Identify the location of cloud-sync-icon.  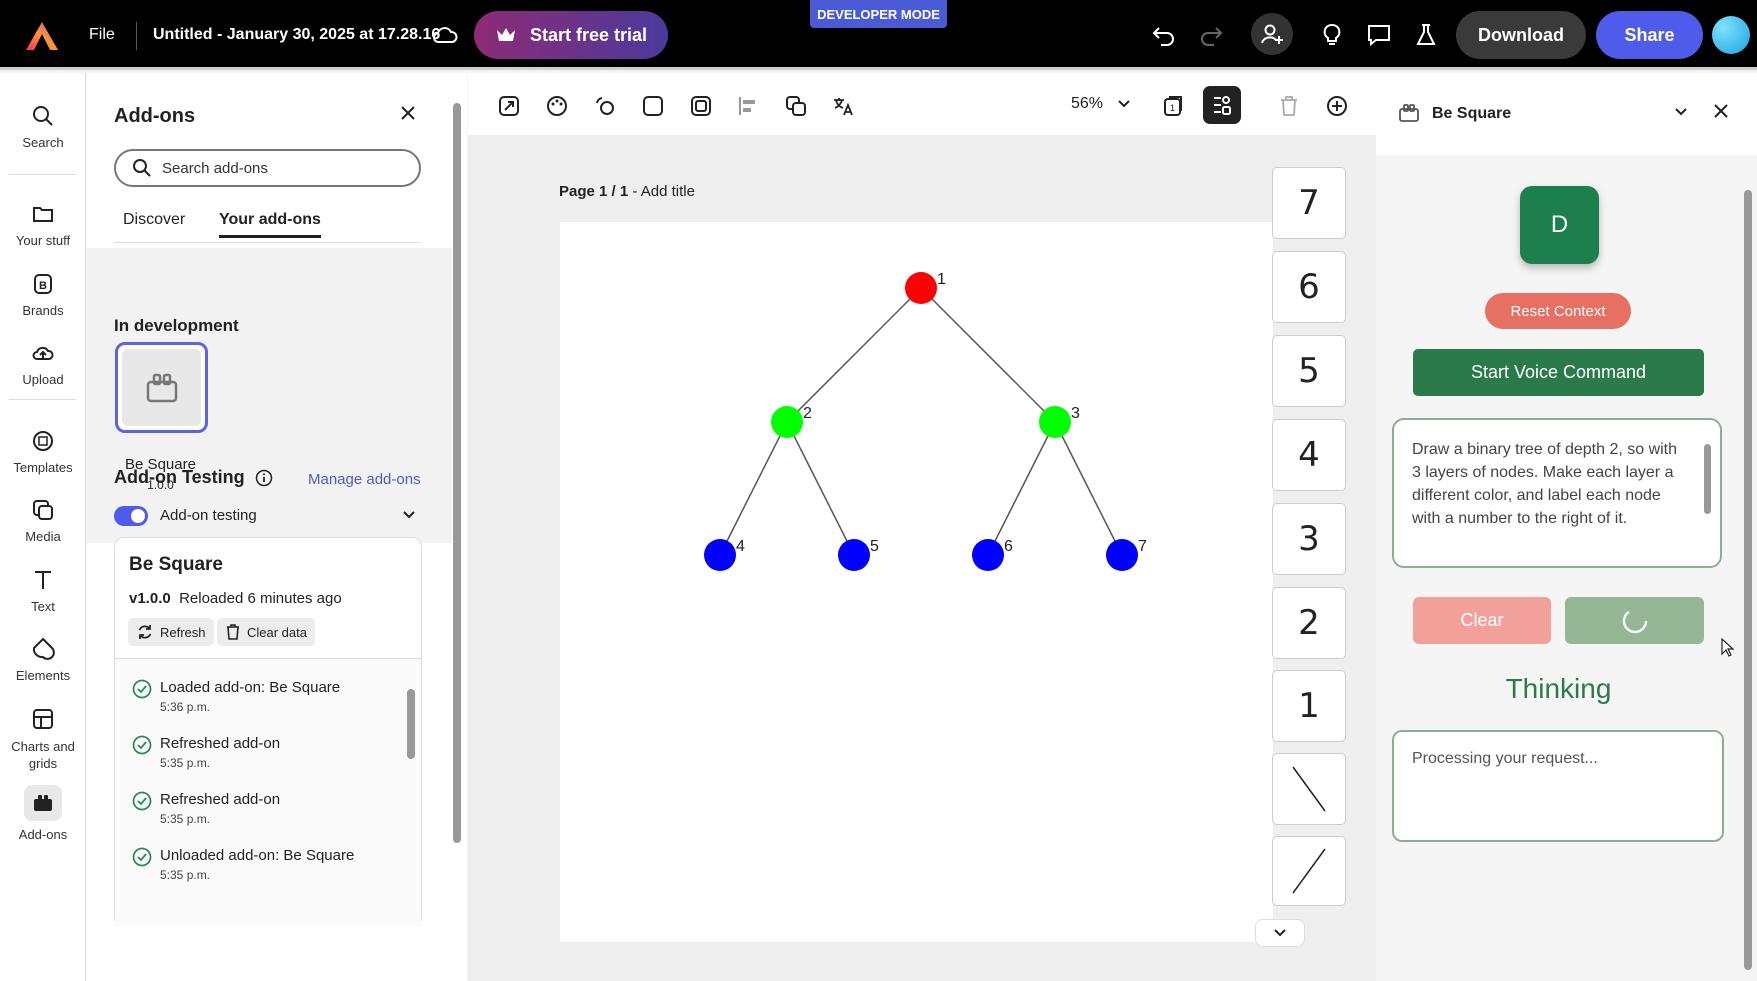
(445, 35).